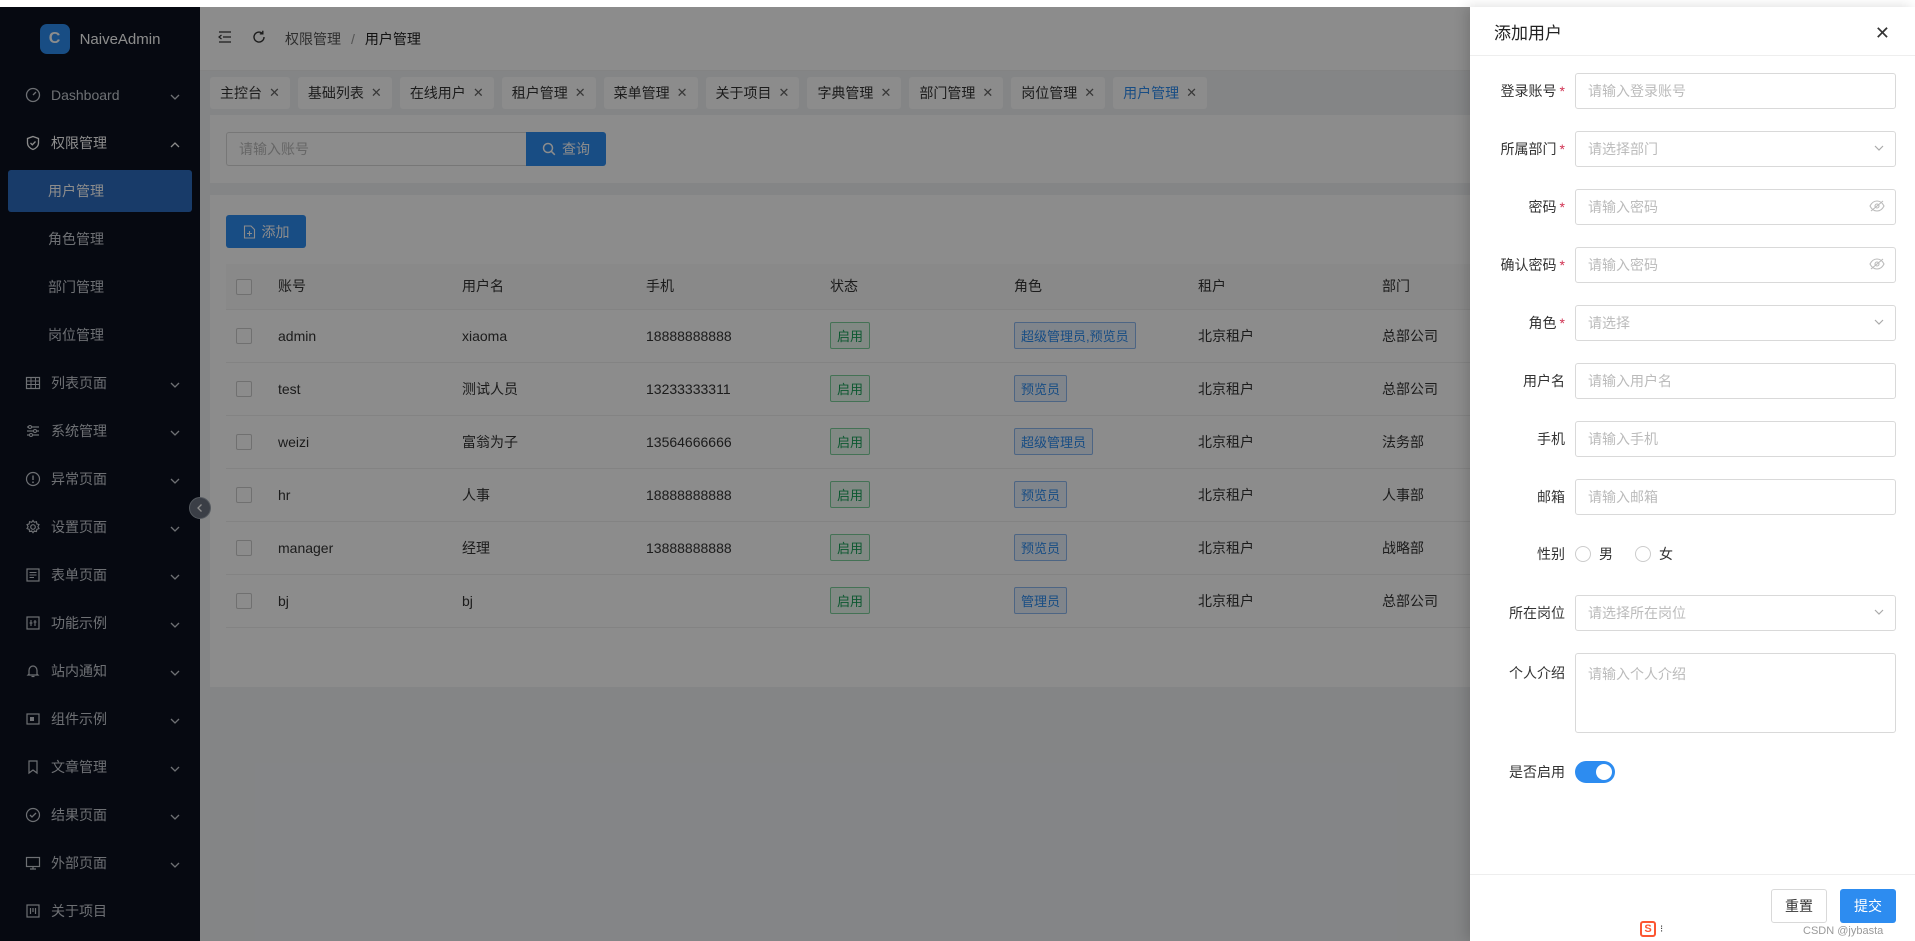 The width and height of the screenshot is (1915, 941). Describe the element at coordinates (1735, 149) in the screenshot. I see `department-select: 请选择部门` at that location.